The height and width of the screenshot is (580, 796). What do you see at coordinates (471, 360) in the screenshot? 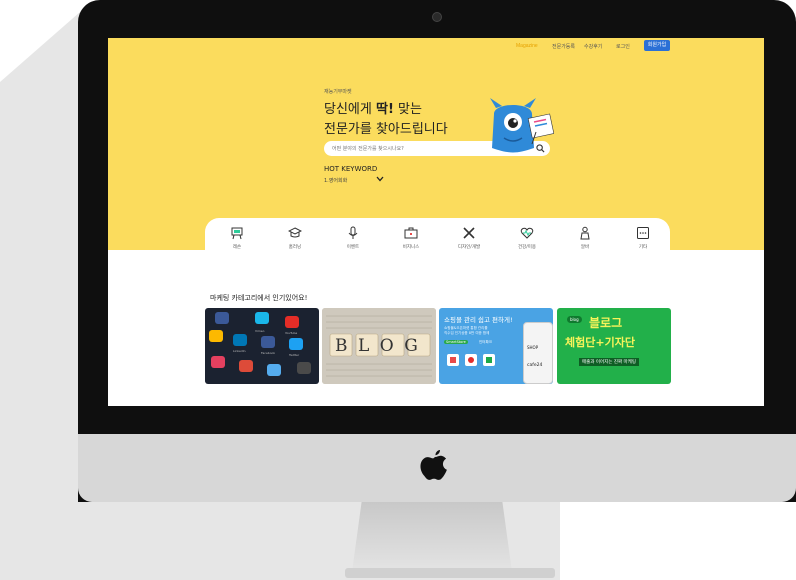
I see `shop-logo-2-icon` at bounding box center [471, 360].